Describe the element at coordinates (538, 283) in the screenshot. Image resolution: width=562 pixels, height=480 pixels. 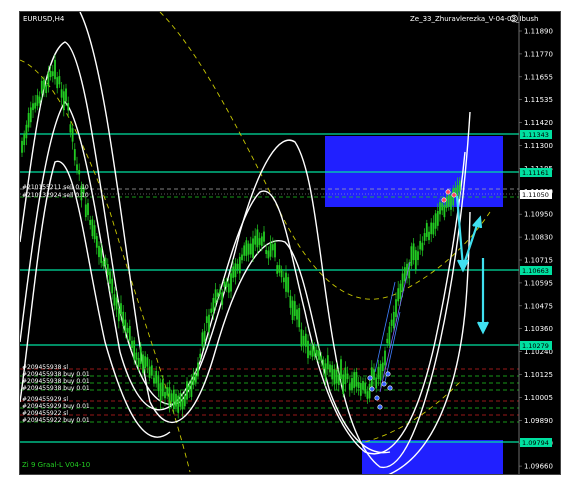
I see `price-tick-label: 1.10595` at that location.